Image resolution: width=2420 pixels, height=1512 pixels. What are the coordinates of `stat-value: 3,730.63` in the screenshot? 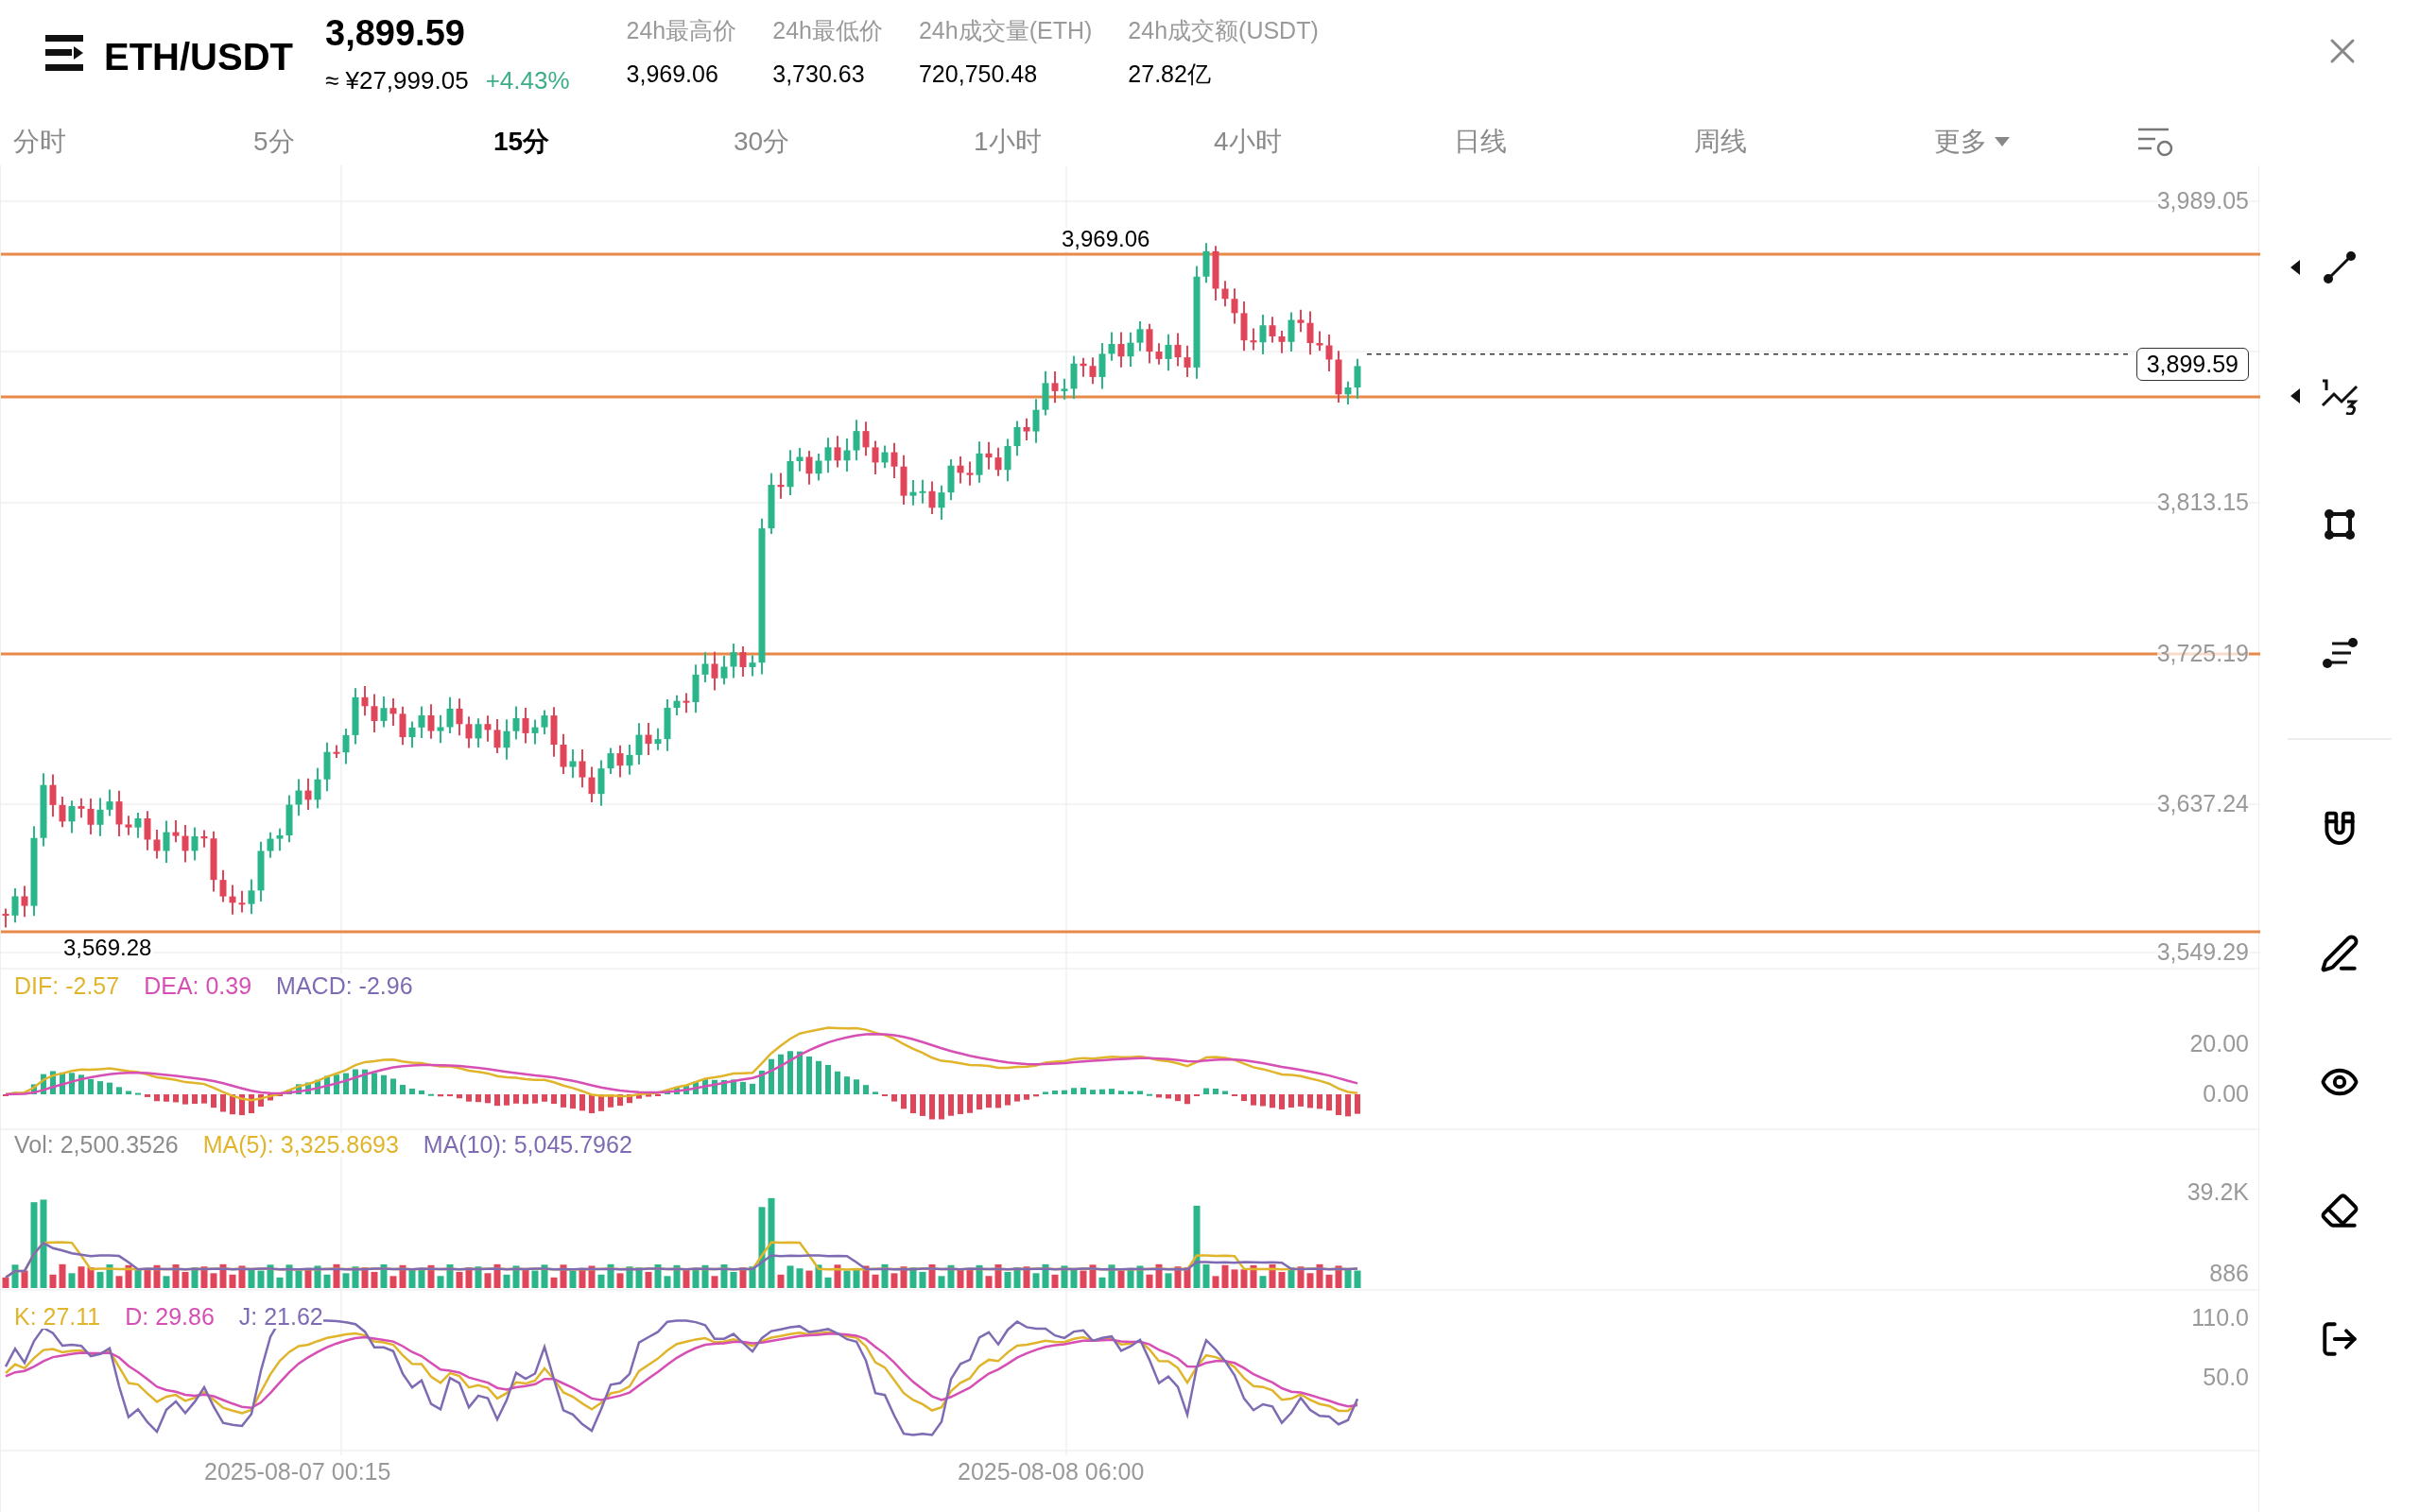 It's located at (819, 74).